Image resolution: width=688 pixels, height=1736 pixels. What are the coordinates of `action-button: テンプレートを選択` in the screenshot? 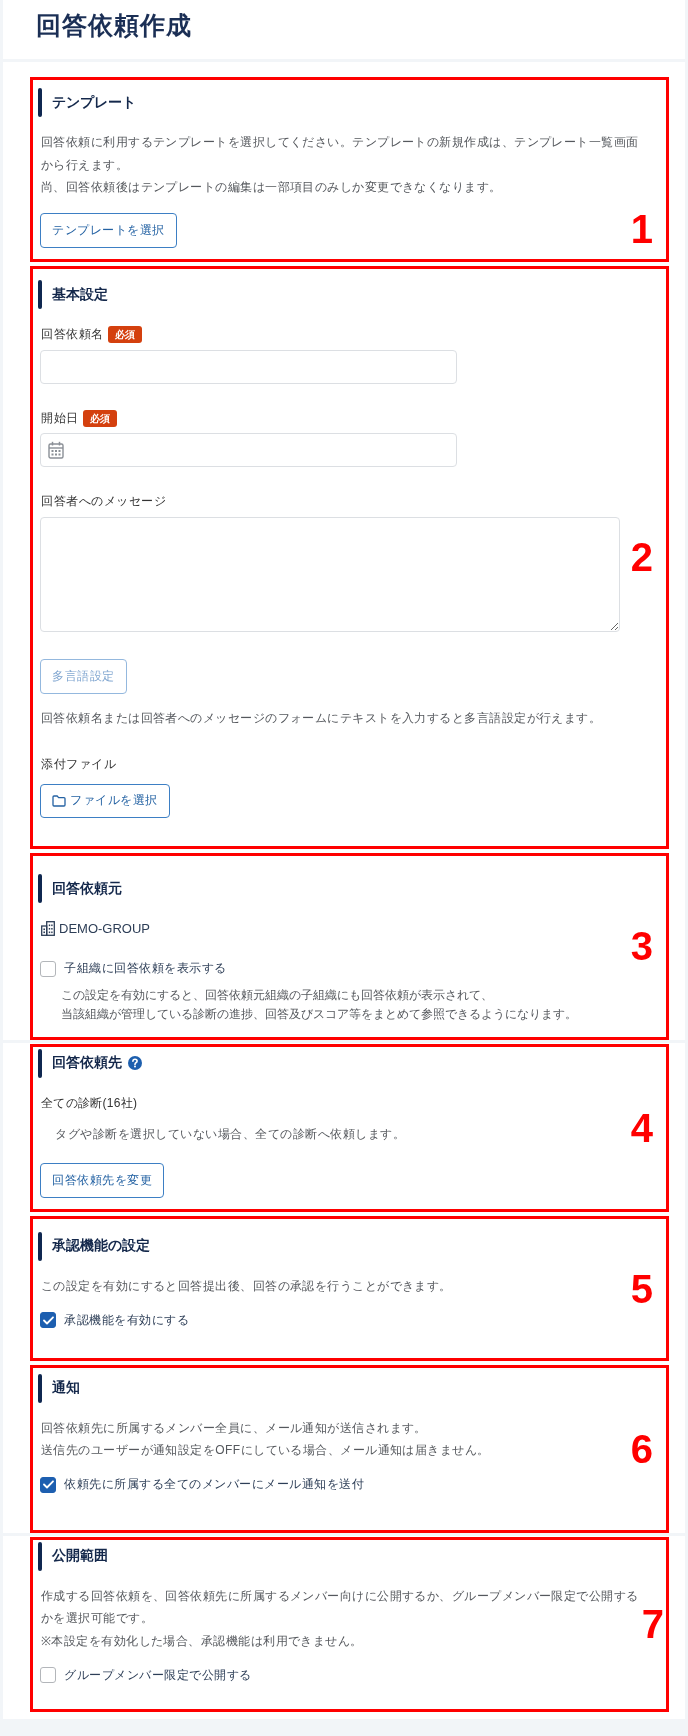 It's located at (108, 230).